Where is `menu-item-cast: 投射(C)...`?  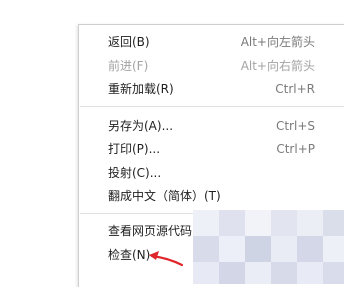
menu-item-cast: 投射(C)... is located at coordinates (211, 173).